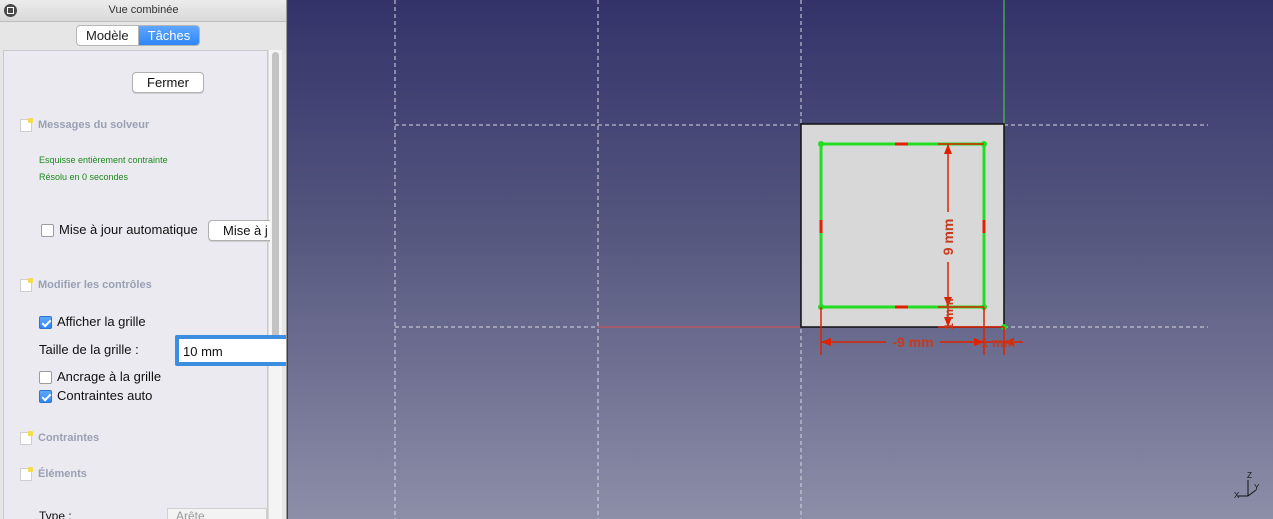  What do you see at coordinates (95, 285) in the screenshot?
I see `section-title: Modifier les contrôles` at bounding box center [95, 285].